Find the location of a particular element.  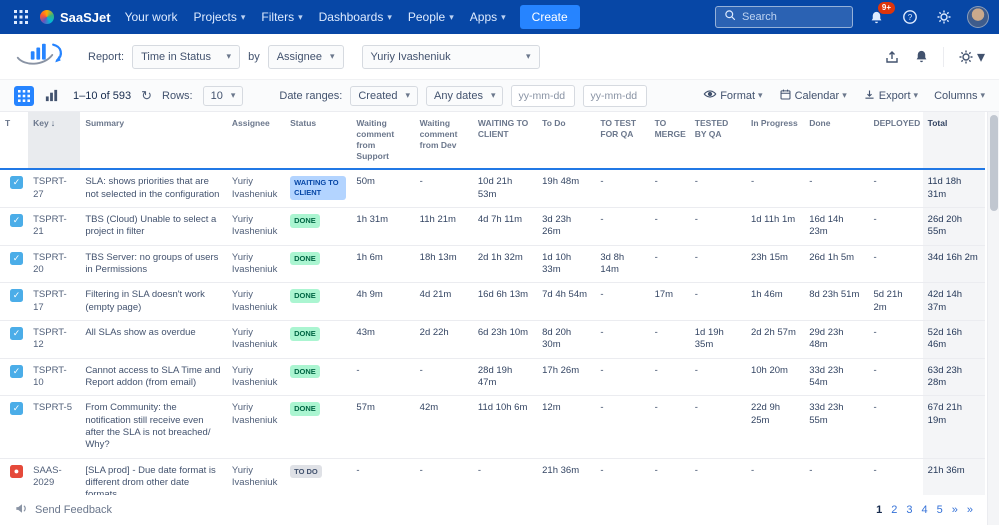

column-header-key: Key ↓ is located at coordinates (54, 141).